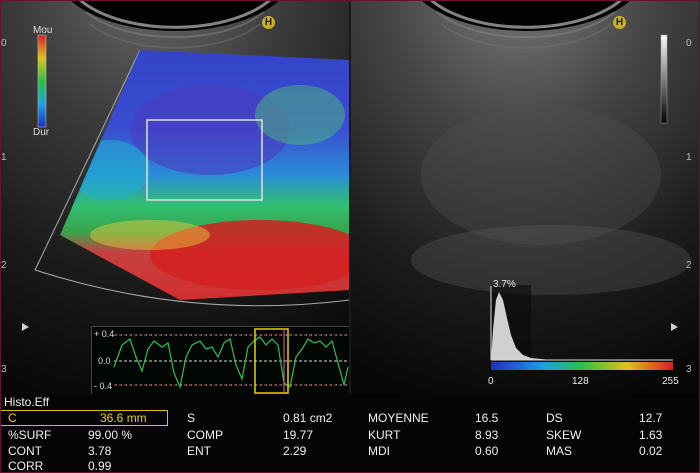  Describe the element at coordinates (564, 435) in the screenshot. I see `label-skew: SKEW` at that location.